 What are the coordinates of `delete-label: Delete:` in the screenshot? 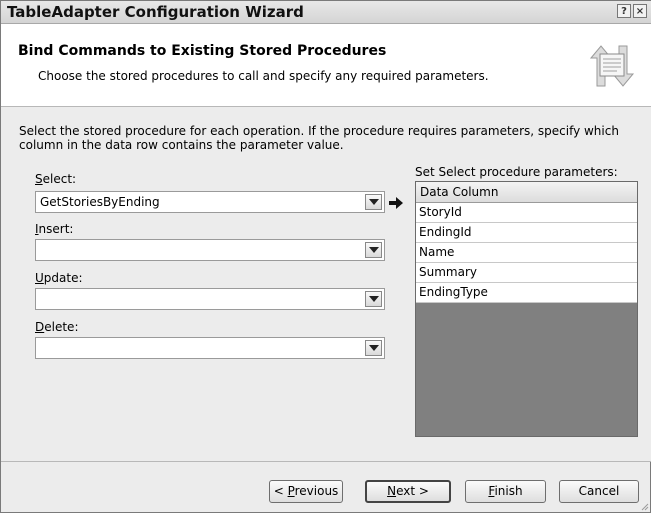 It's located at (56, 327).